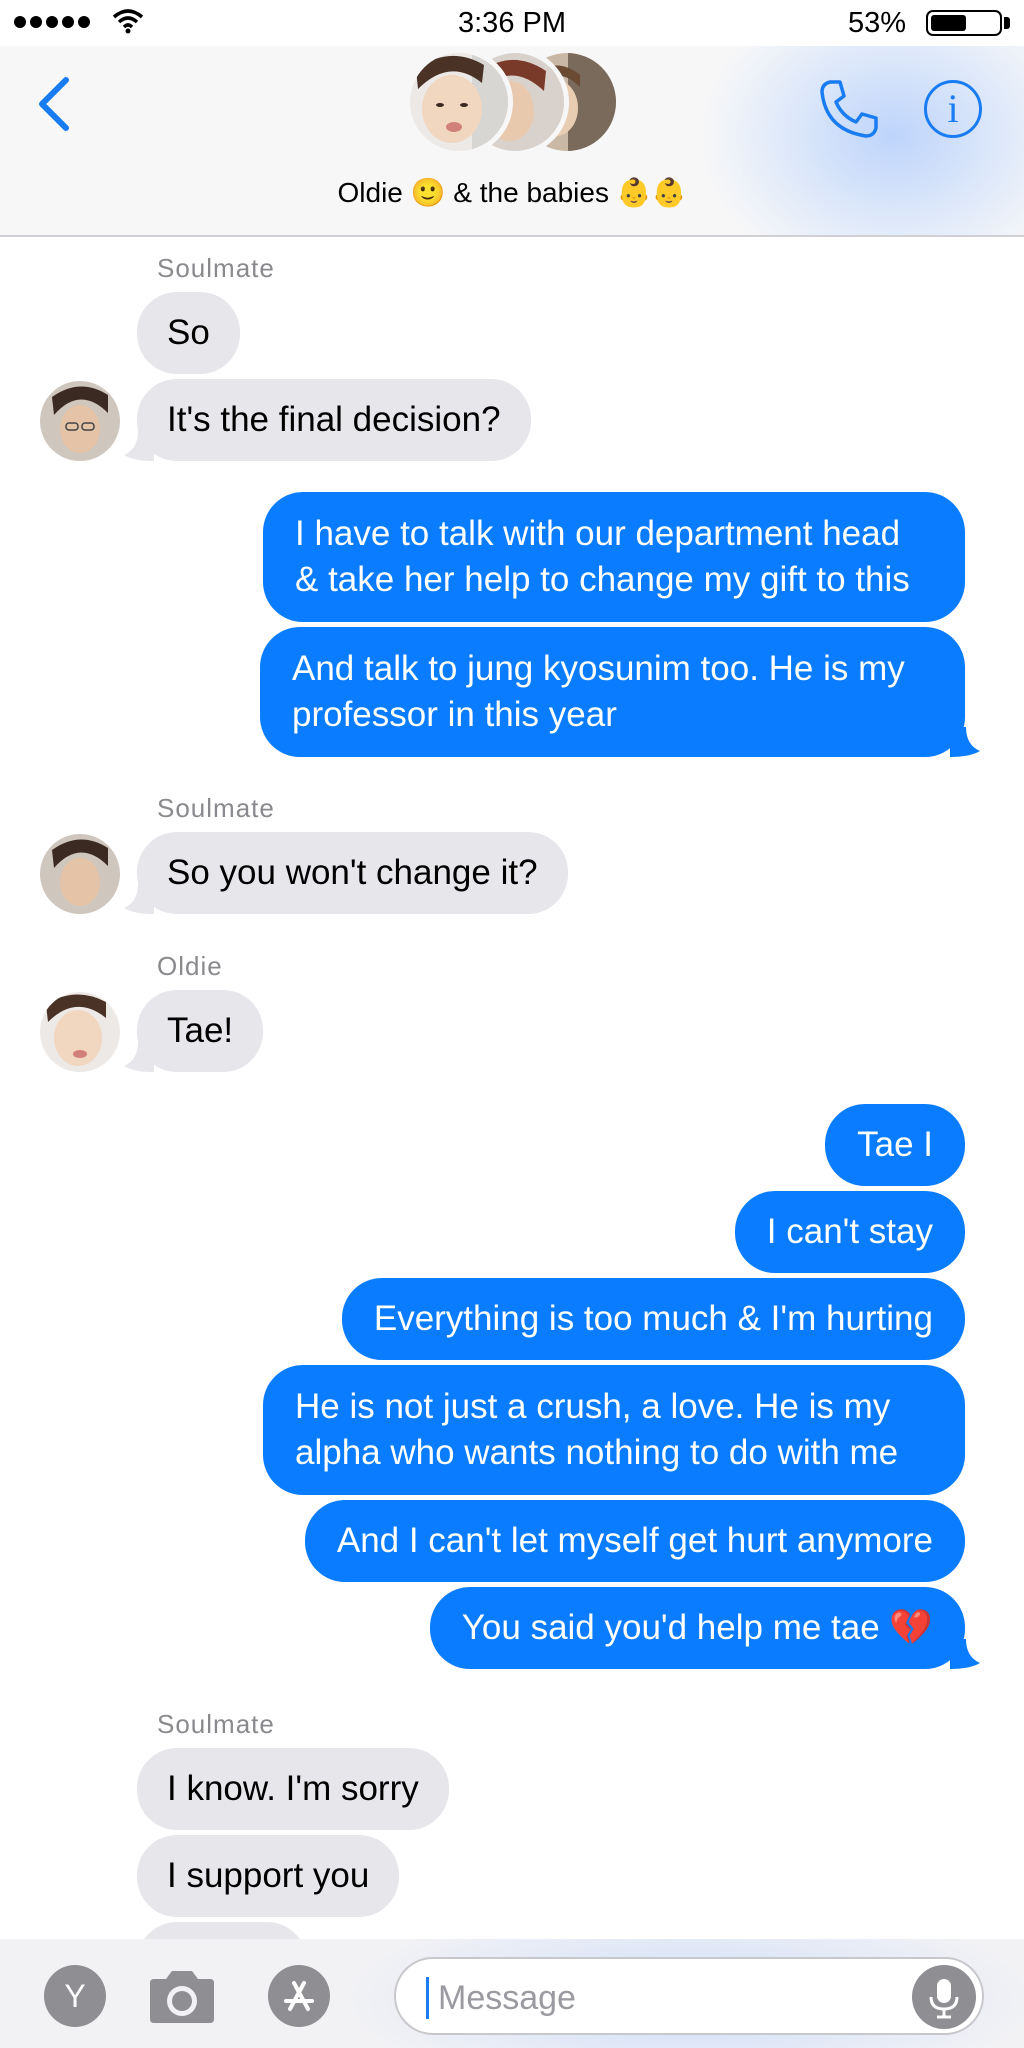 The width and height of the screenshot is (1024, 2048). Describe the element at coordinates (268, 1876) in the screenshot. I see `incoming-message: I support you` at that location.